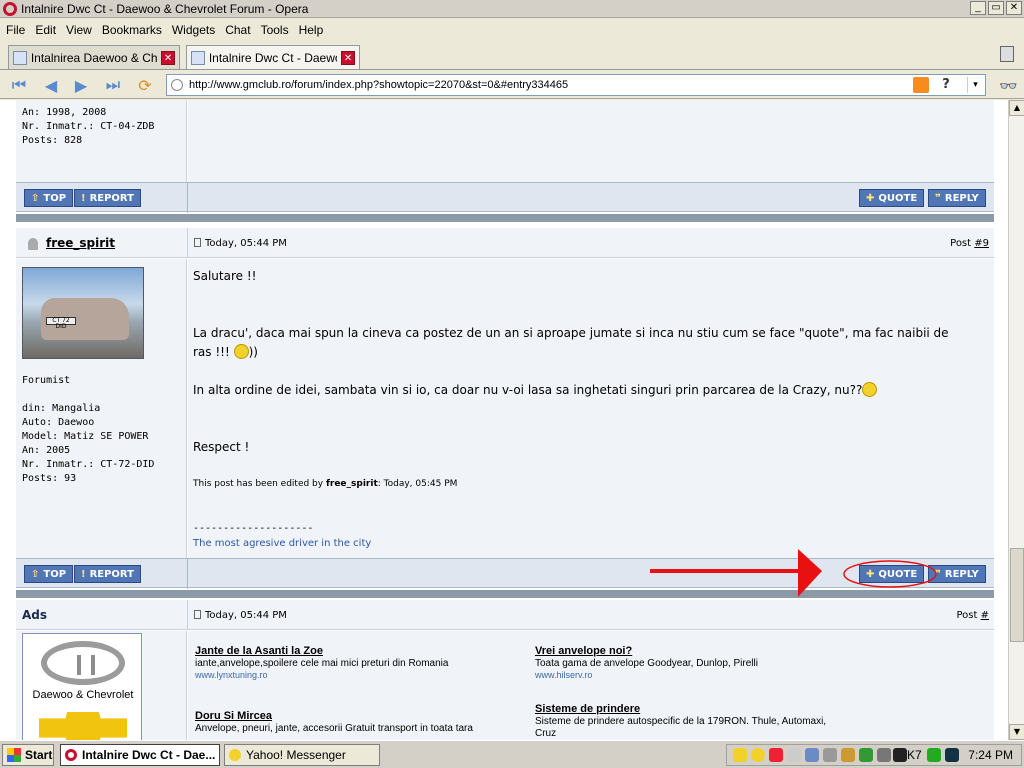 This screenshot has height=768, width=1024. What do you see at coordinates (848, 755) in the screenshot?
I see `pen-icon` at bounding box center [848, 755].